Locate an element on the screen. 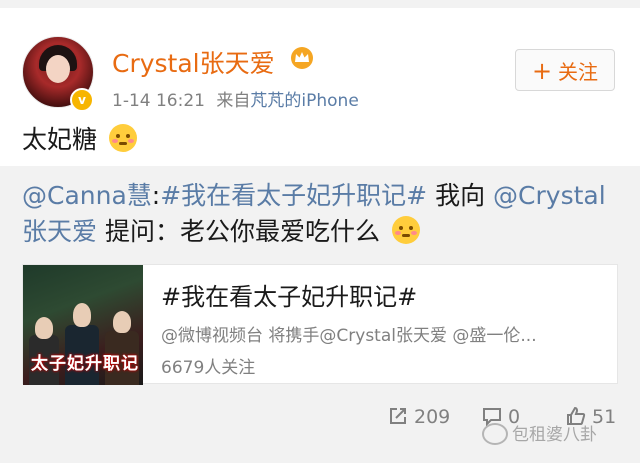  post-meta: 1-14 16:21 来自芃芃的iPhone is located at coordinates (235, 98).